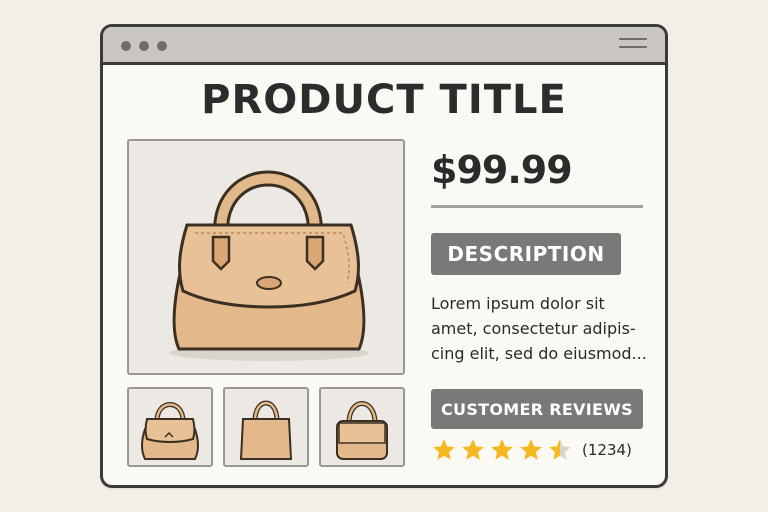 This screenshot has height=512, width=768. What do you see at coordinates (518, 303) in the screenshot?
I see `description-line: Lorem ipsum dolor sit` at bounding box center [518, 303].